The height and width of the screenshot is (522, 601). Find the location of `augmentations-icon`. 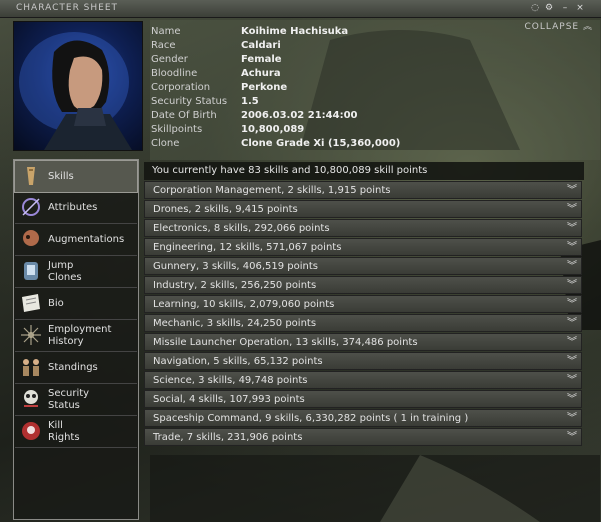

augmentations-icon is located at coordinates (31, 238).